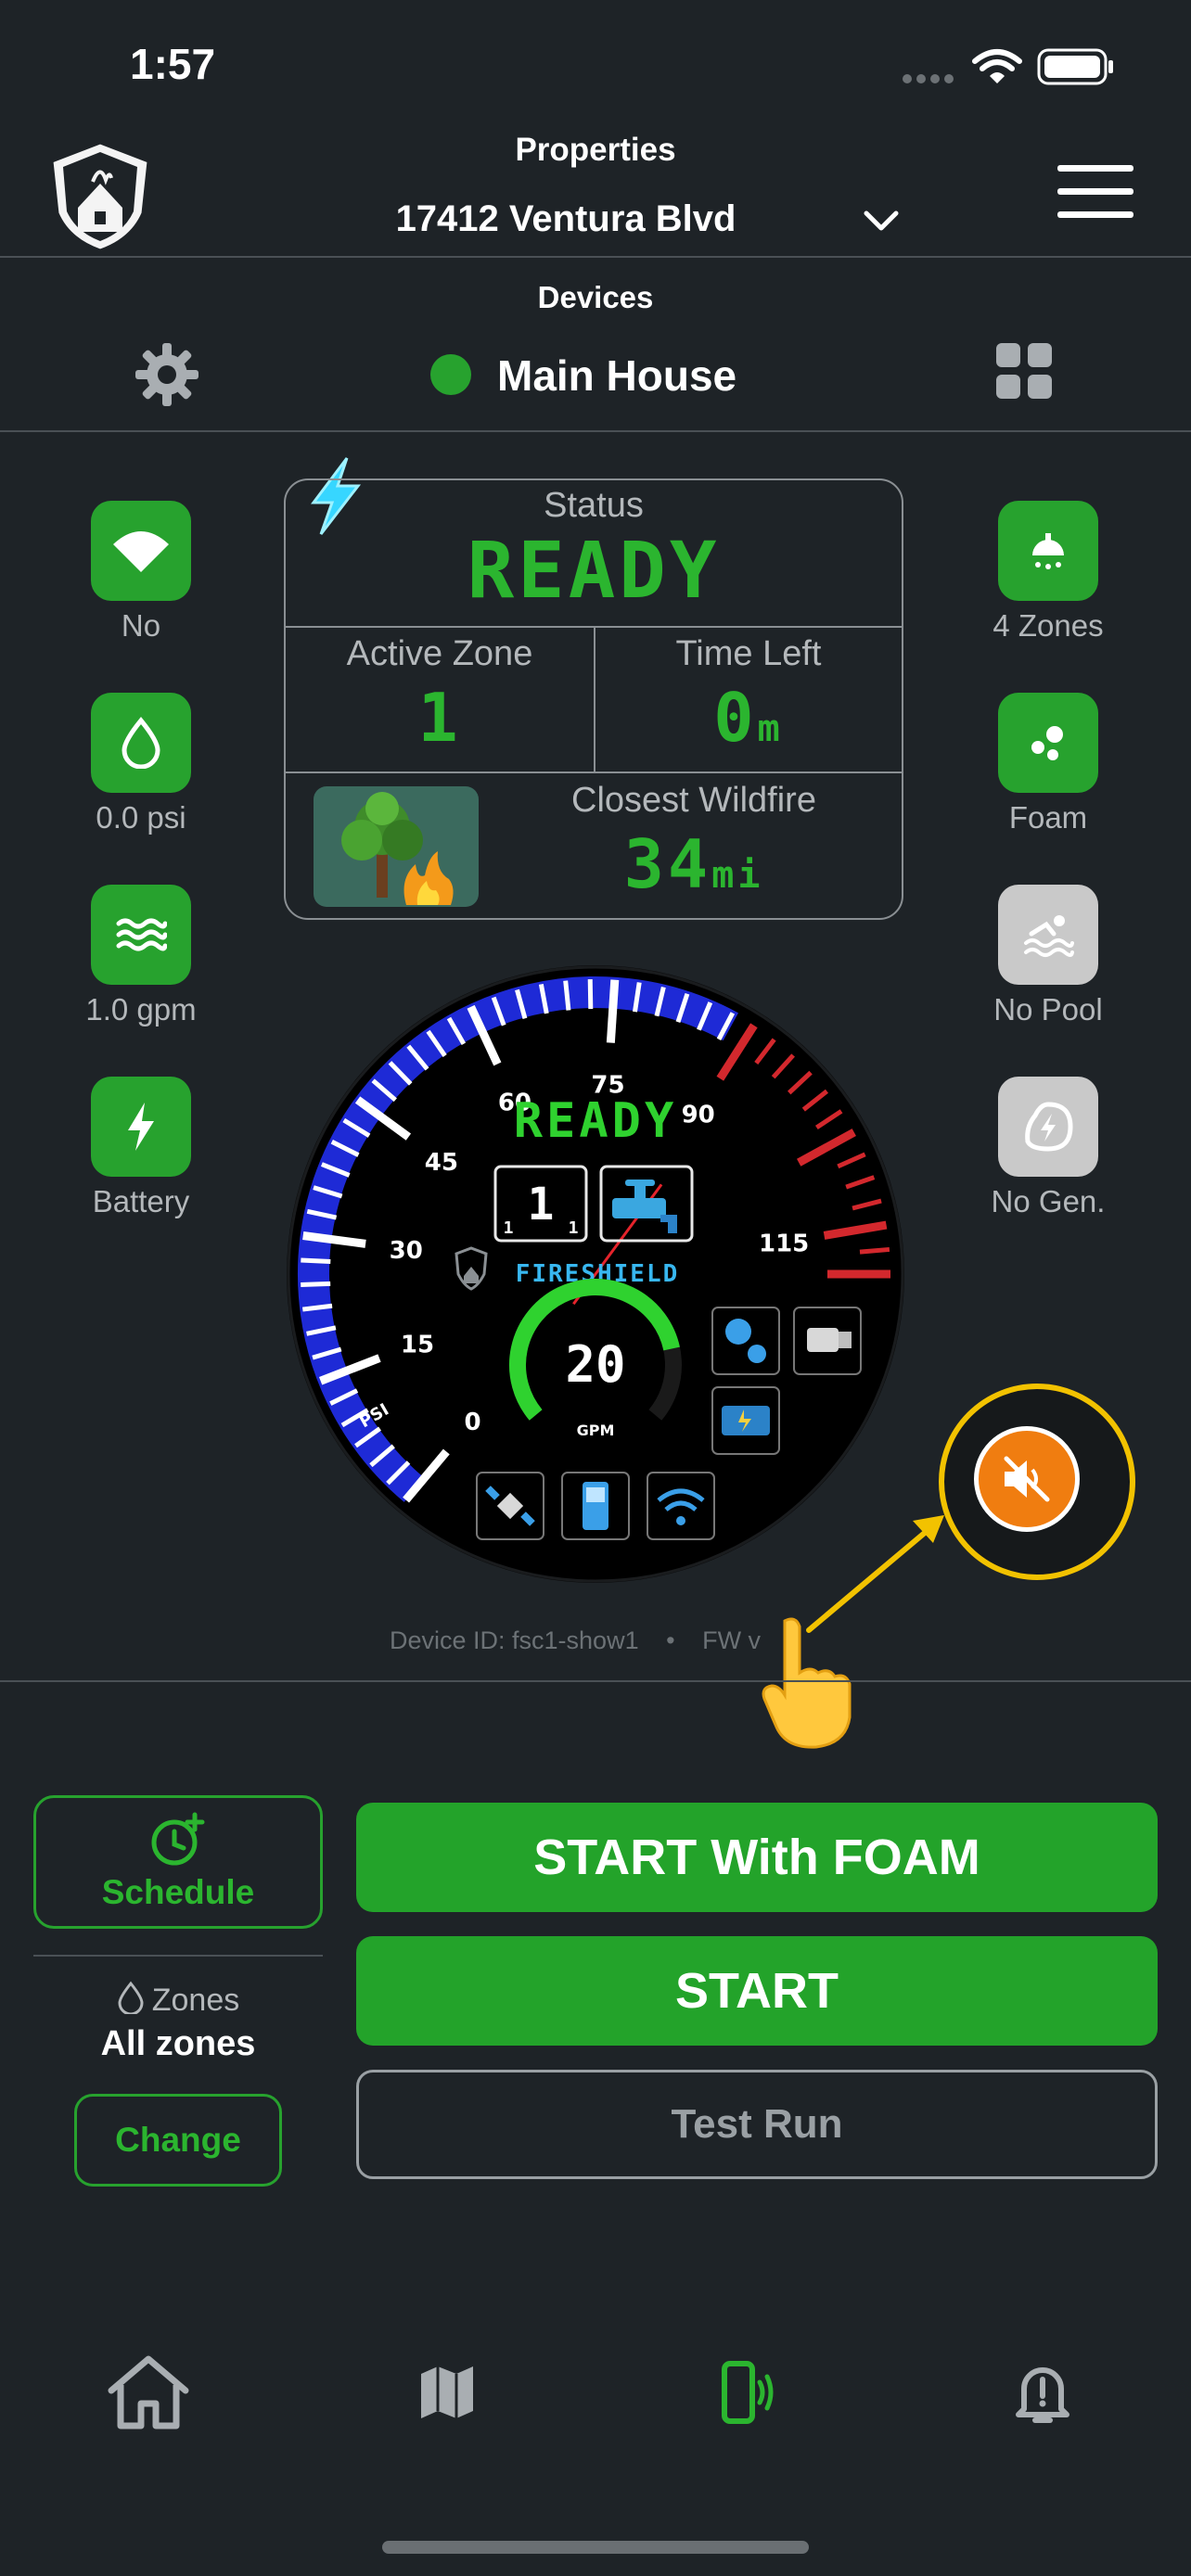  Describe the element at coordinates (1042, 2395) in the screenshot. I see `alert-bell-icon` at that location.